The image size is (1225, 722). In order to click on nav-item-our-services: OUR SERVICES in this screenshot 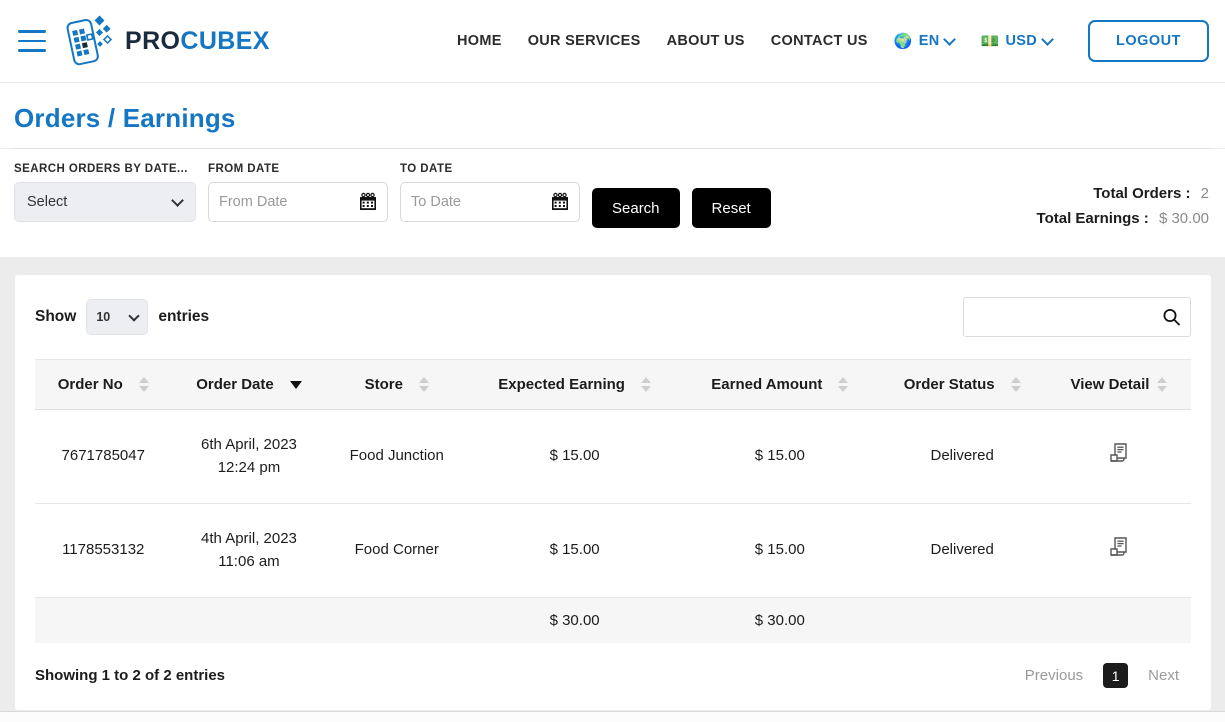, I will do `click(584, 41)`.